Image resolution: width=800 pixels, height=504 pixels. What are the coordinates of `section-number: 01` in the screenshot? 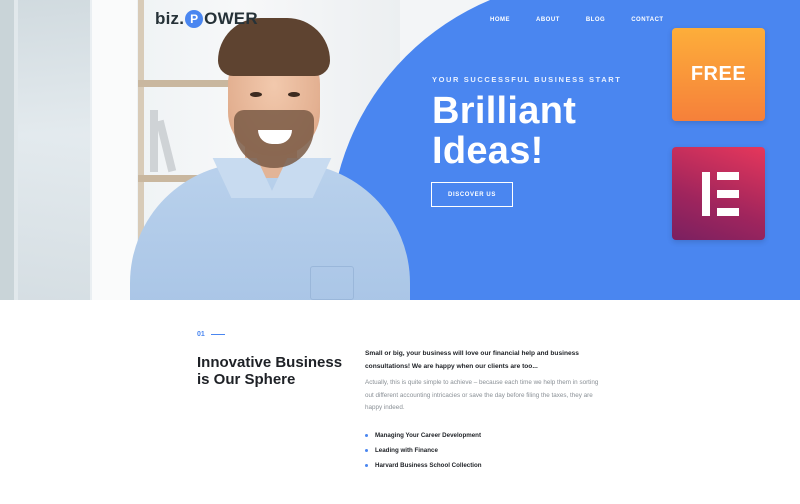 It's located at (211, 334).